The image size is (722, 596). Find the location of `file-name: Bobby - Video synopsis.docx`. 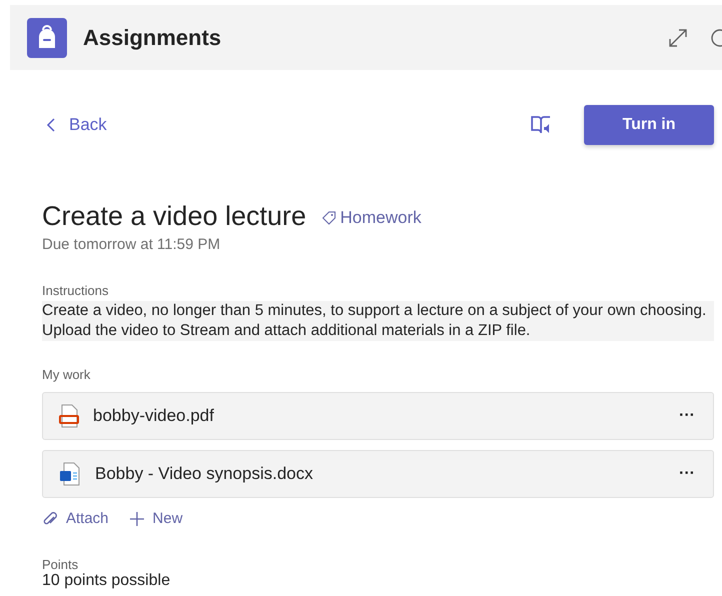

file-name: Bobby - Video synopsis.docx is located at coordinates (204, 474).